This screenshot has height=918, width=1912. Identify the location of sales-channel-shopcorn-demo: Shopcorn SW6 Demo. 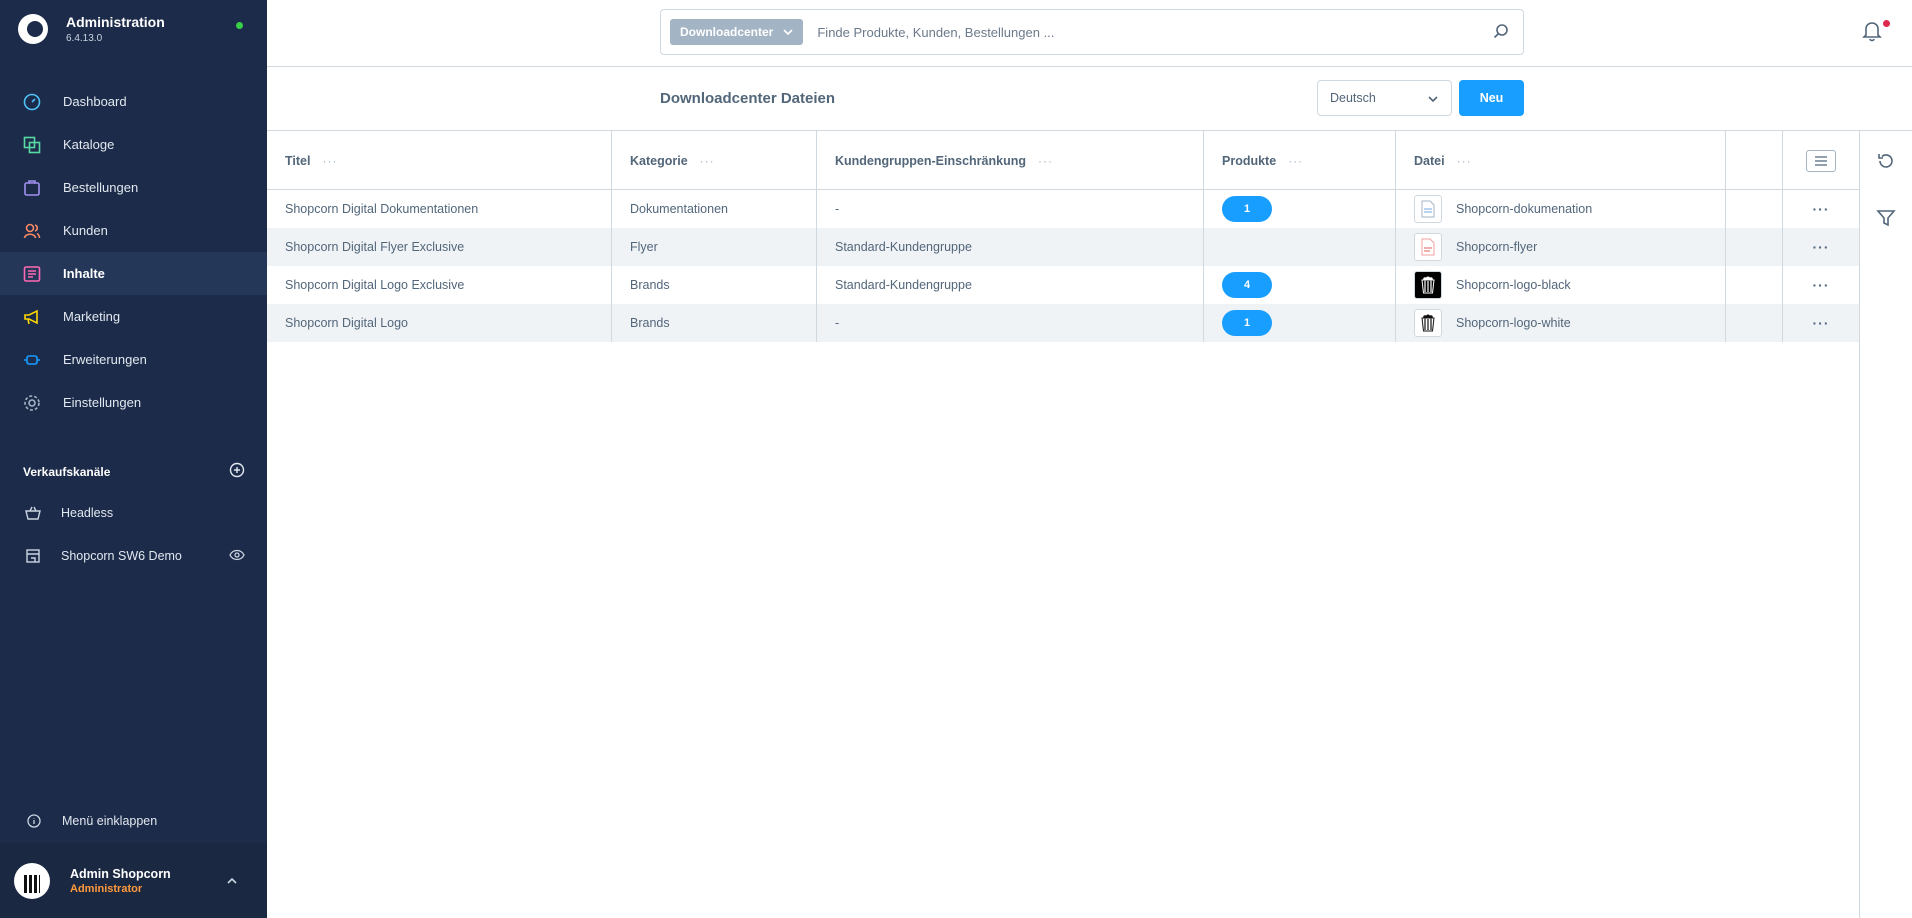
(134, 556).